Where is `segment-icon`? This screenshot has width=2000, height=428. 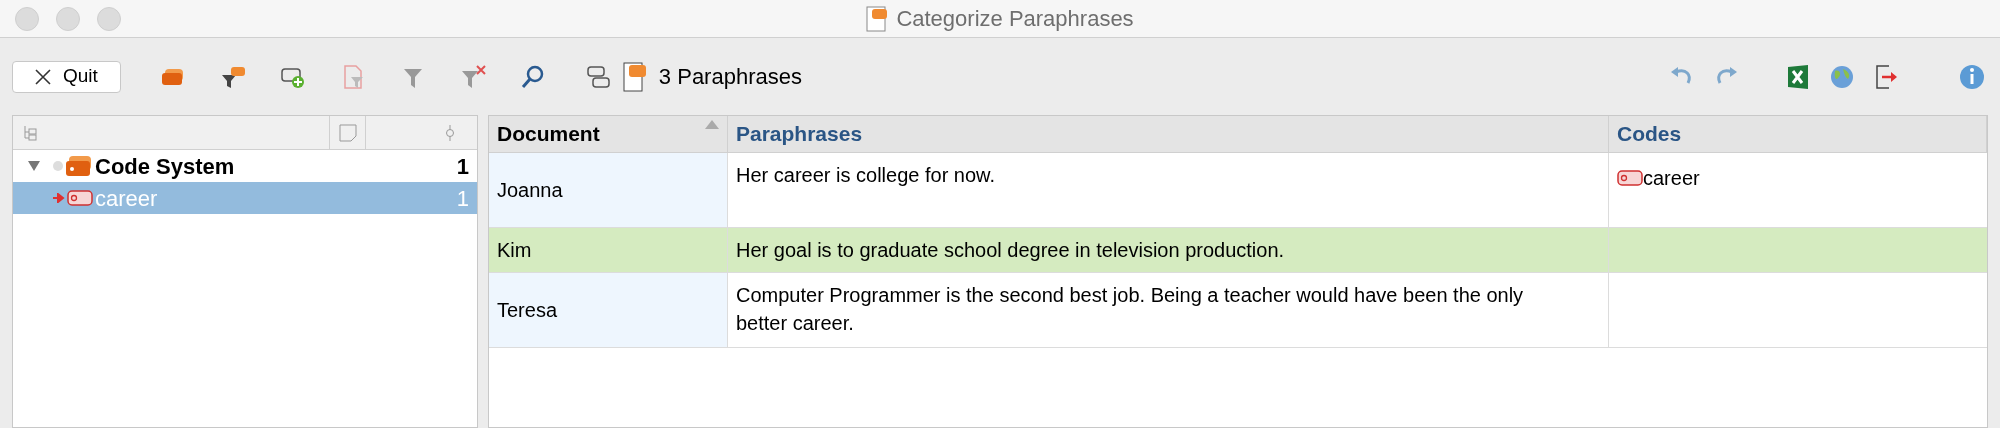 segment-icon is located at coordinates (450, 132).